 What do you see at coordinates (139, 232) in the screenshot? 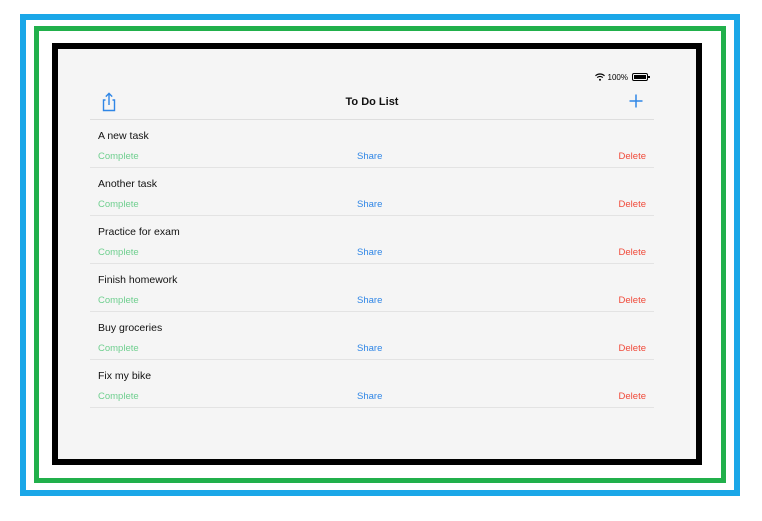
I see `task-title: Practice for exam` at bounding box center [139, 232].